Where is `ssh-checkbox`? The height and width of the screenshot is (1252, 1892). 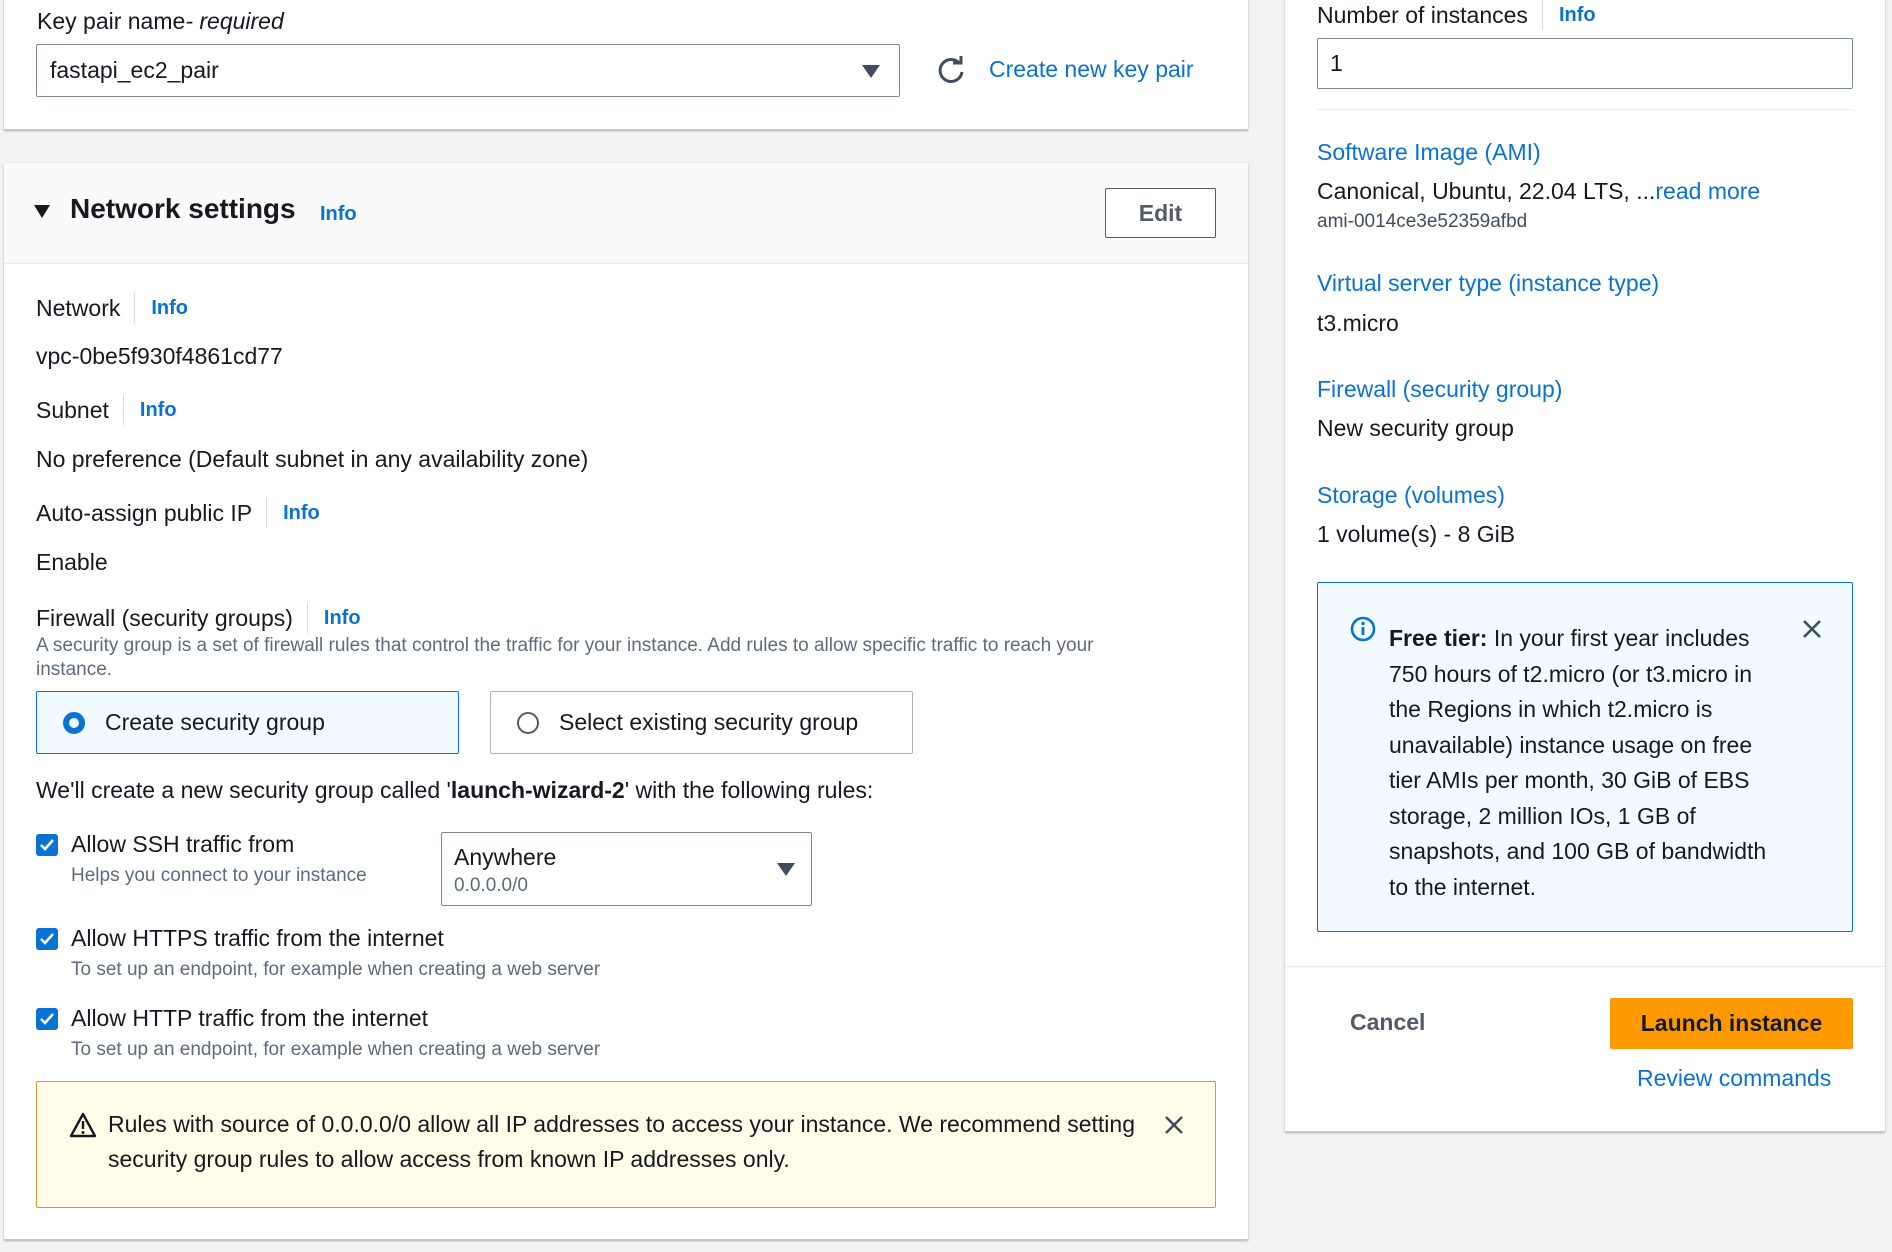
ssh-checkbox is located at coordinates (47, 845).